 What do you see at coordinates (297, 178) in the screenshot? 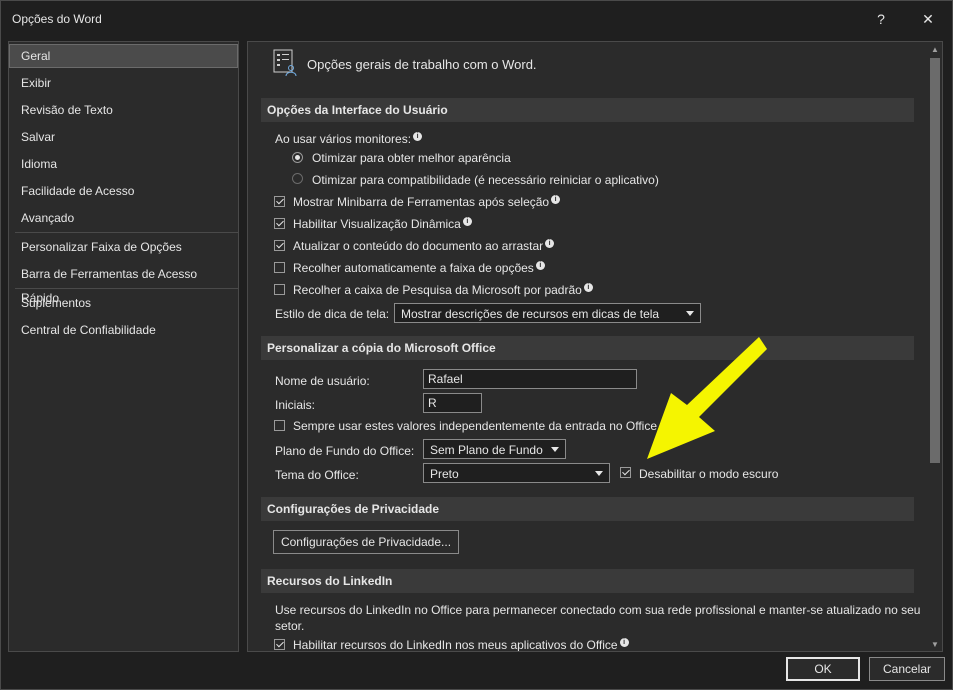
I see `radio-optimize-compat` at bounding box center [297, 178].